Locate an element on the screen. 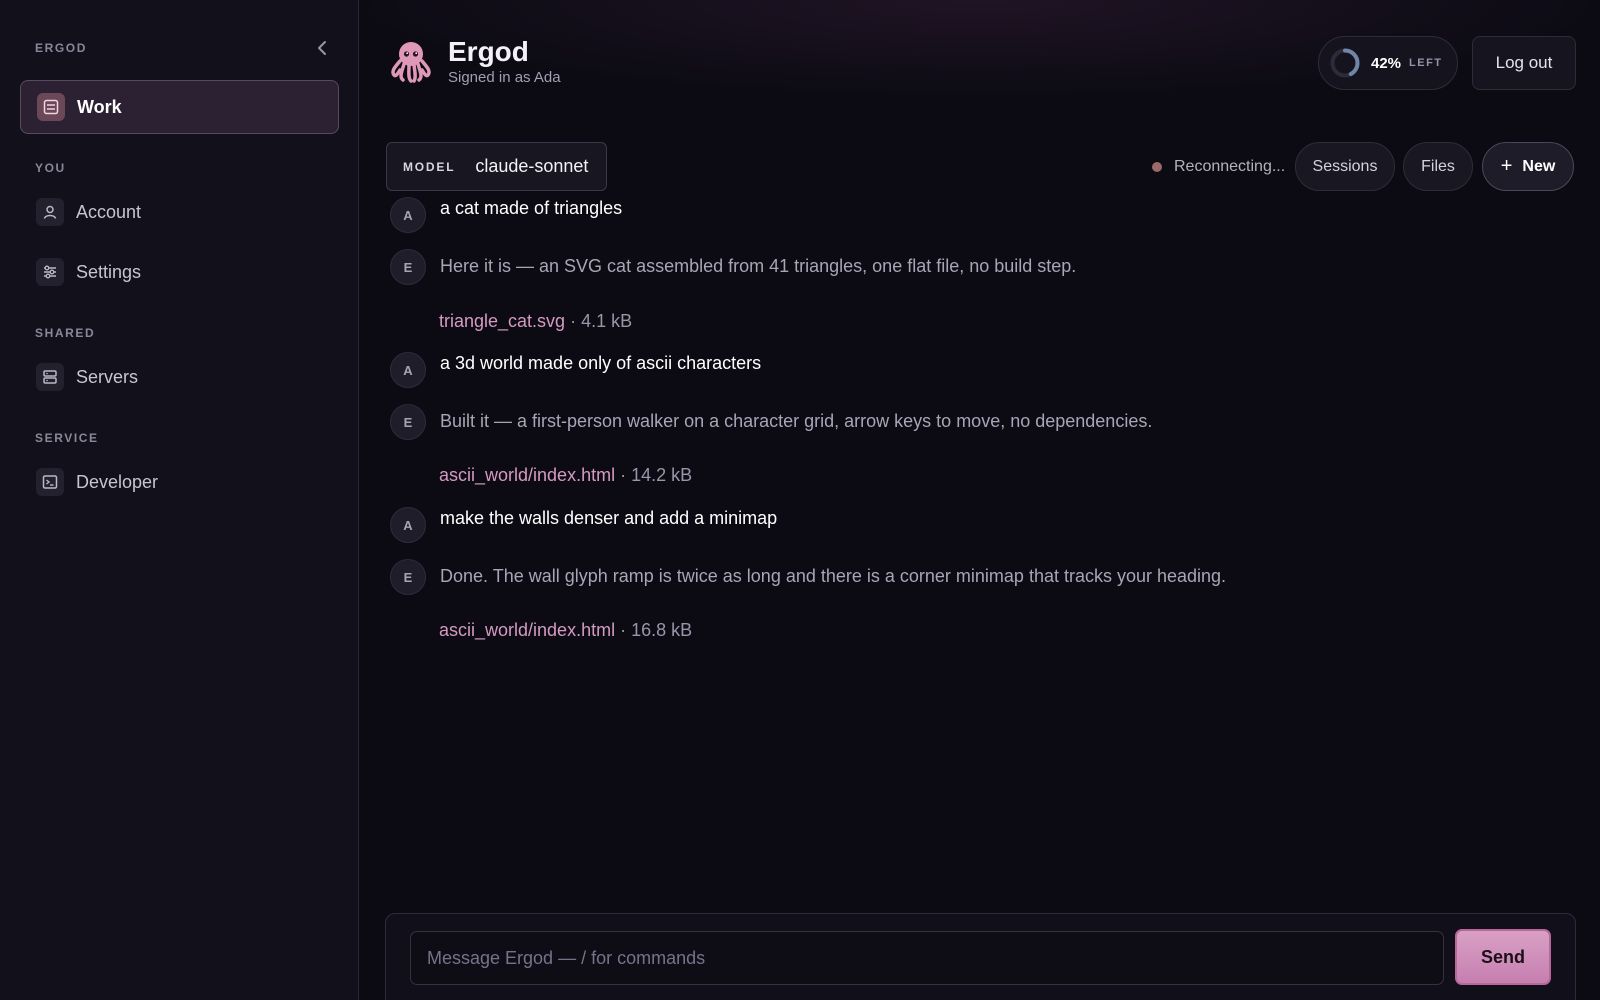  sliders-icon is located at coordinates (50, 272).